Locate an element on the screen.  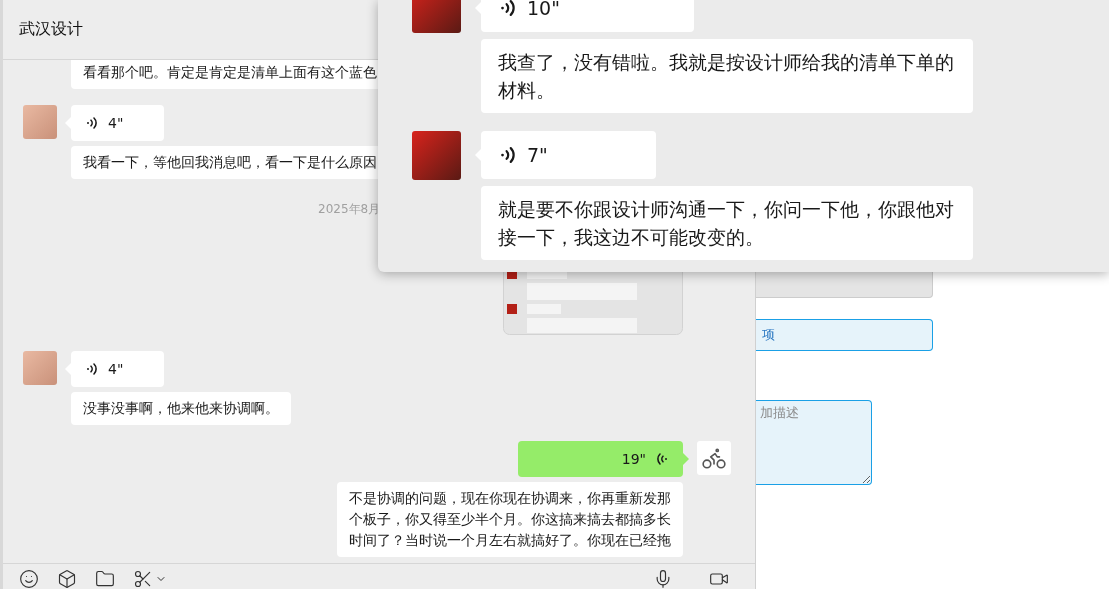
scissors-icon is located at coordinates (150, 579).